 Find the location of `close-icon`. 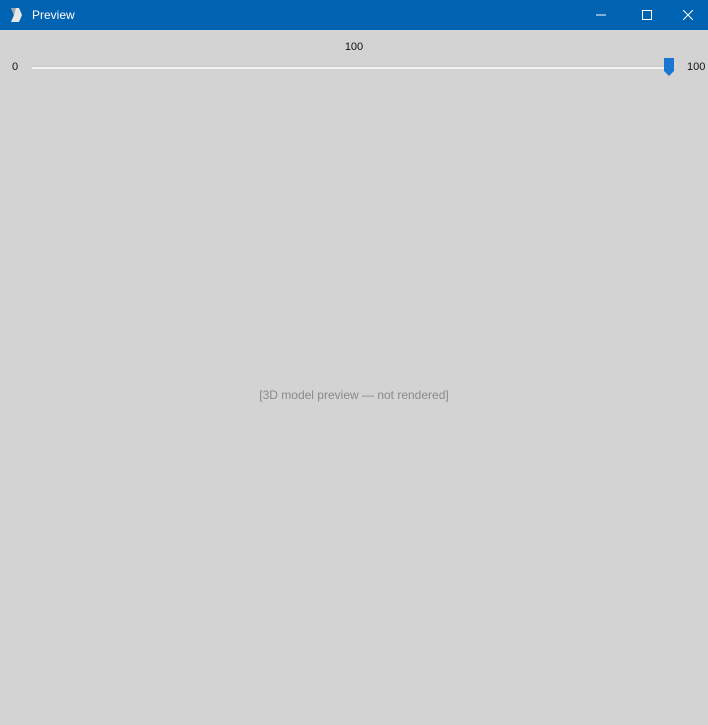

close-icon is located at coordinates (688, 15).